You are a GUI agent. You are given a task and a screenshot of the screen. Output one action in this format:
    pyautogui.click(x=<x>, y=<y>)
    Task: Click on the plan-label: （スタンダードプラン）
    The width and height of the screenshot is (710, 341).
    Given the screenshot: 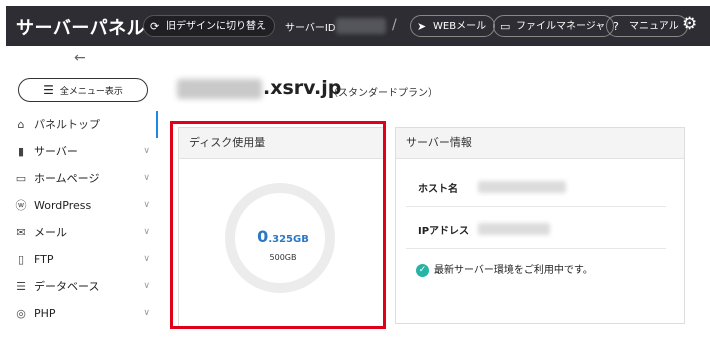 What is the action you would take?
    pyautogui.click(x=383, y=93)
    